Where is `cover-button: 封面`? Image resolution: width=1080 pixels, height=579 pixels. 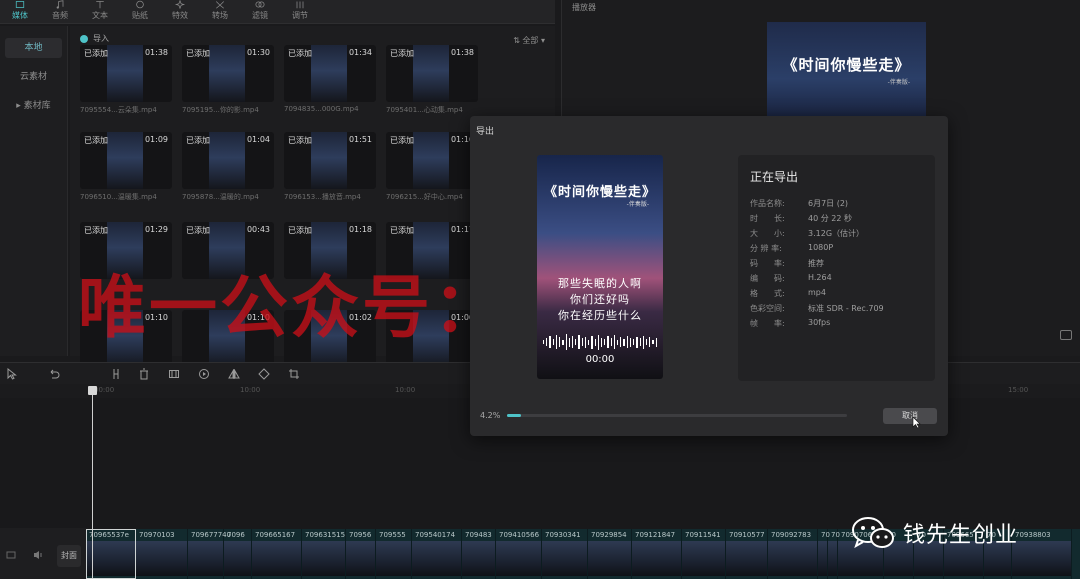 cover-button: 封面 is located at coordinates (69, 556).